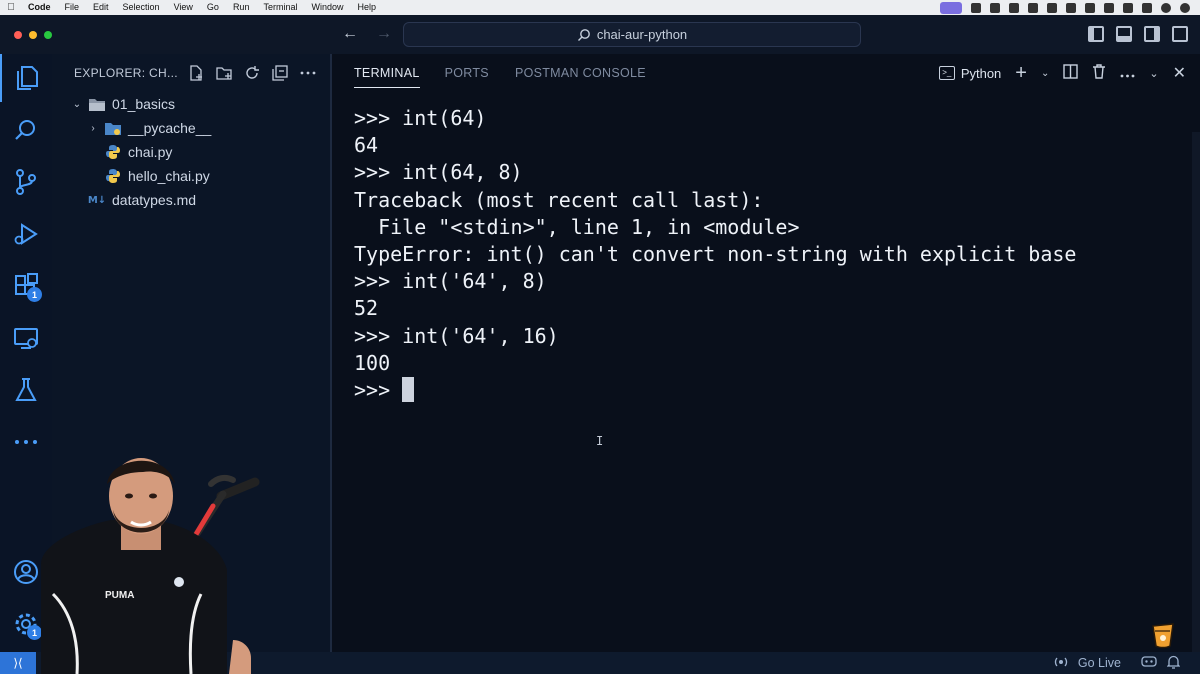  Describe the element at coordinates (467, 73) in the screenshot. I see `tab-ports: PORTS` at that location.